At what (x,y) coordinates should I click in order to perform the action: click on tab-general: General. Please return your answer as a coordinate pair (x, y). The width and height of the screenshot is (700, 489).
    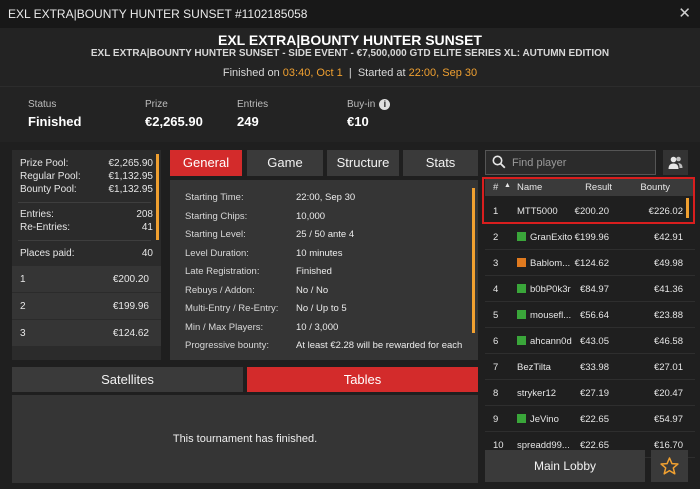
    Looking at the image, I should click on (206, 163).